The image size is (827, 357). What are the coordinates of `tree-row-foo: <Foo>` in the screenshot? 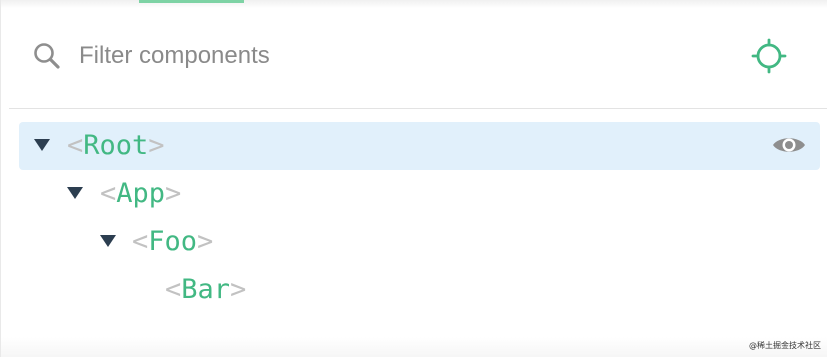 It's located at (419, 242).